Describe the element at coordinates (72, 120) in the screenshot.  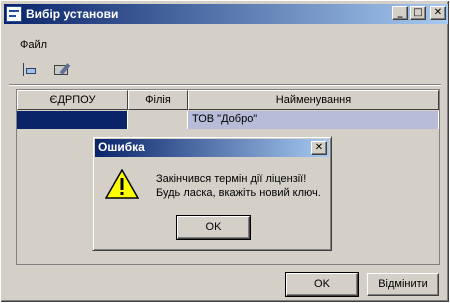
I see `cell-edrpou` at that location.